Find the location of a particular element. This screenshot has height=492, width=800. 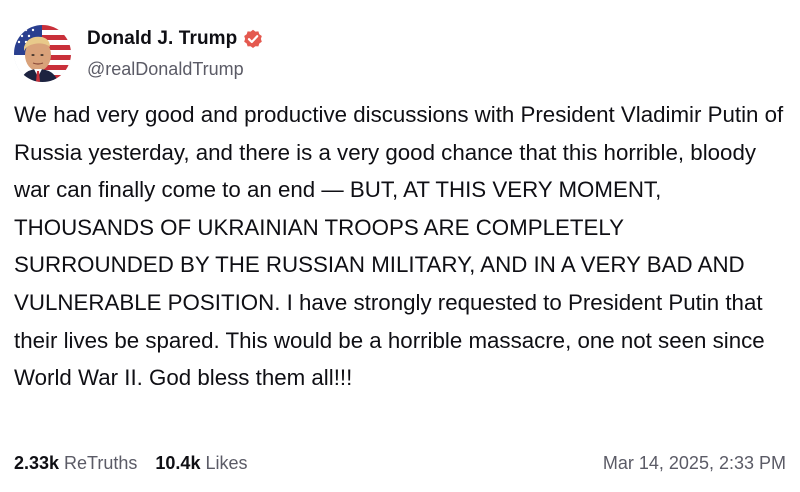

likes-stat: 10.4k Likes is located at coordinates (201, 463).